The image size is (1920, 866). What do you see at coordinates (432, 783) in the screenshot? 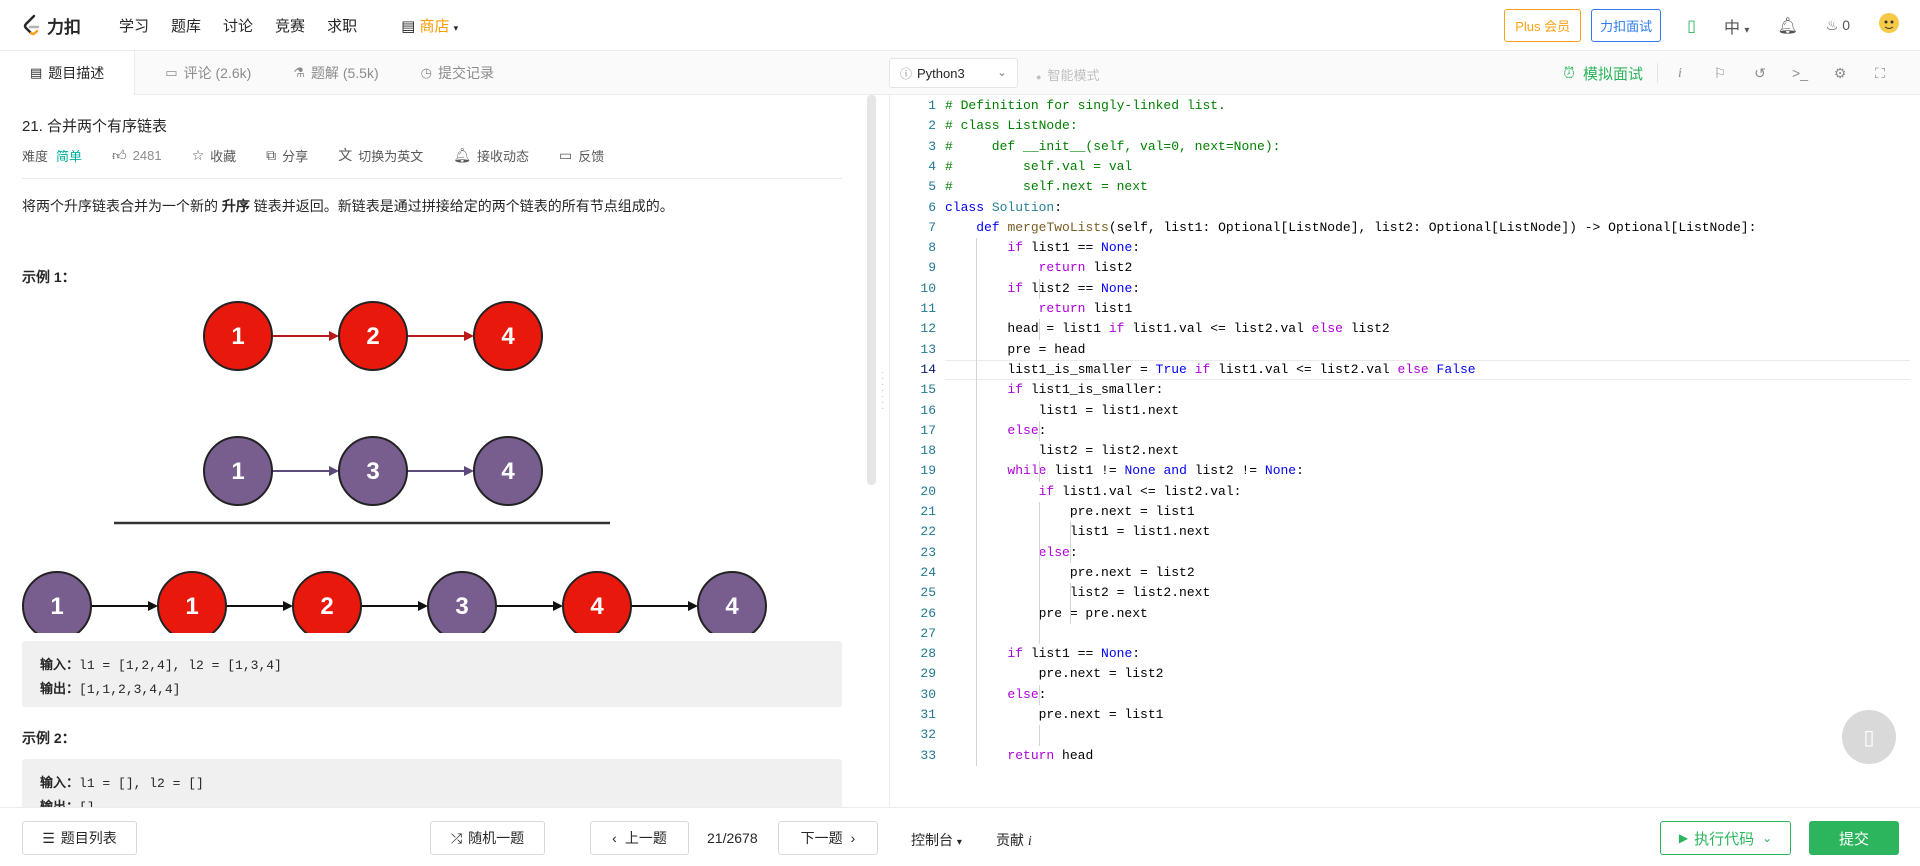
I see `example-2-box: 输入：l1 = [], l2 = [] 输出：[]` at bounding box center [432, 783].